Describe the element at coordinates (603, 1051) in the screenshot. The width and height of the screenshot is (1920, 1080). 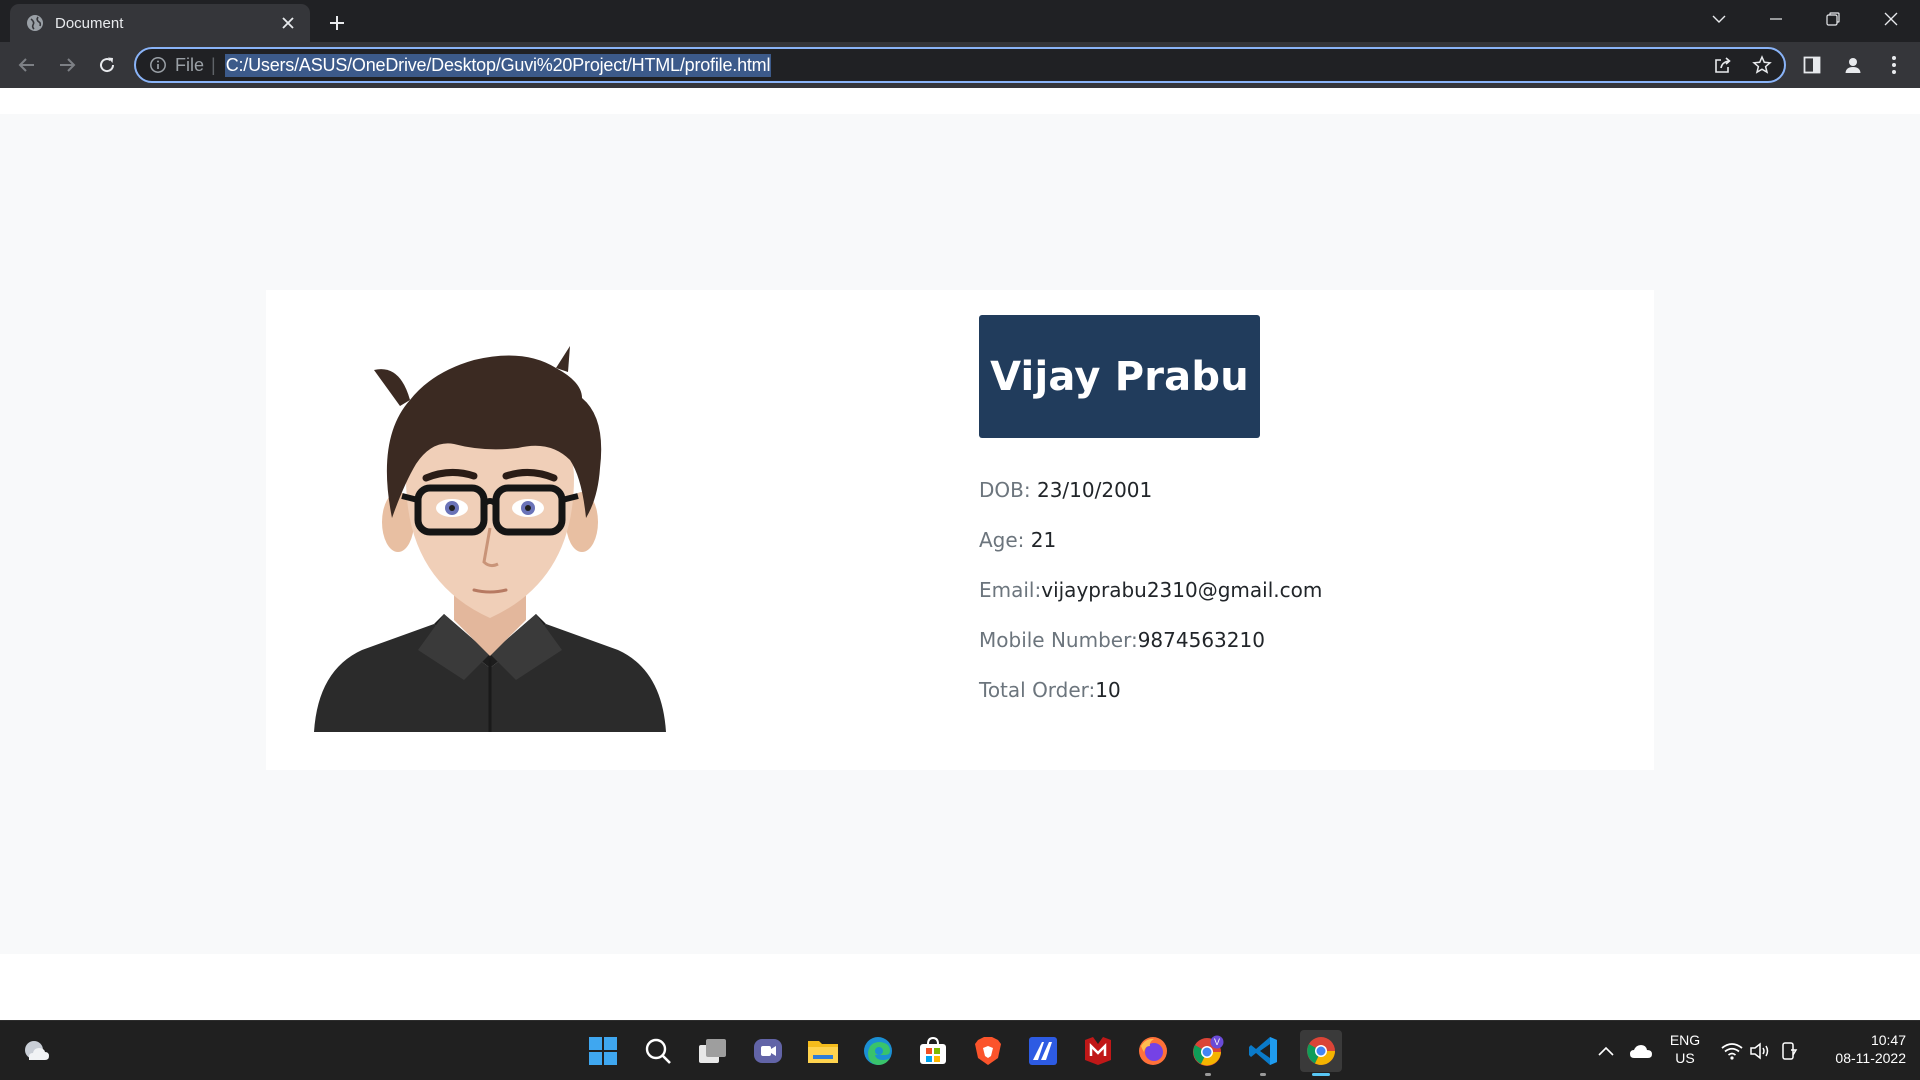
I see `start-icon` at that location.